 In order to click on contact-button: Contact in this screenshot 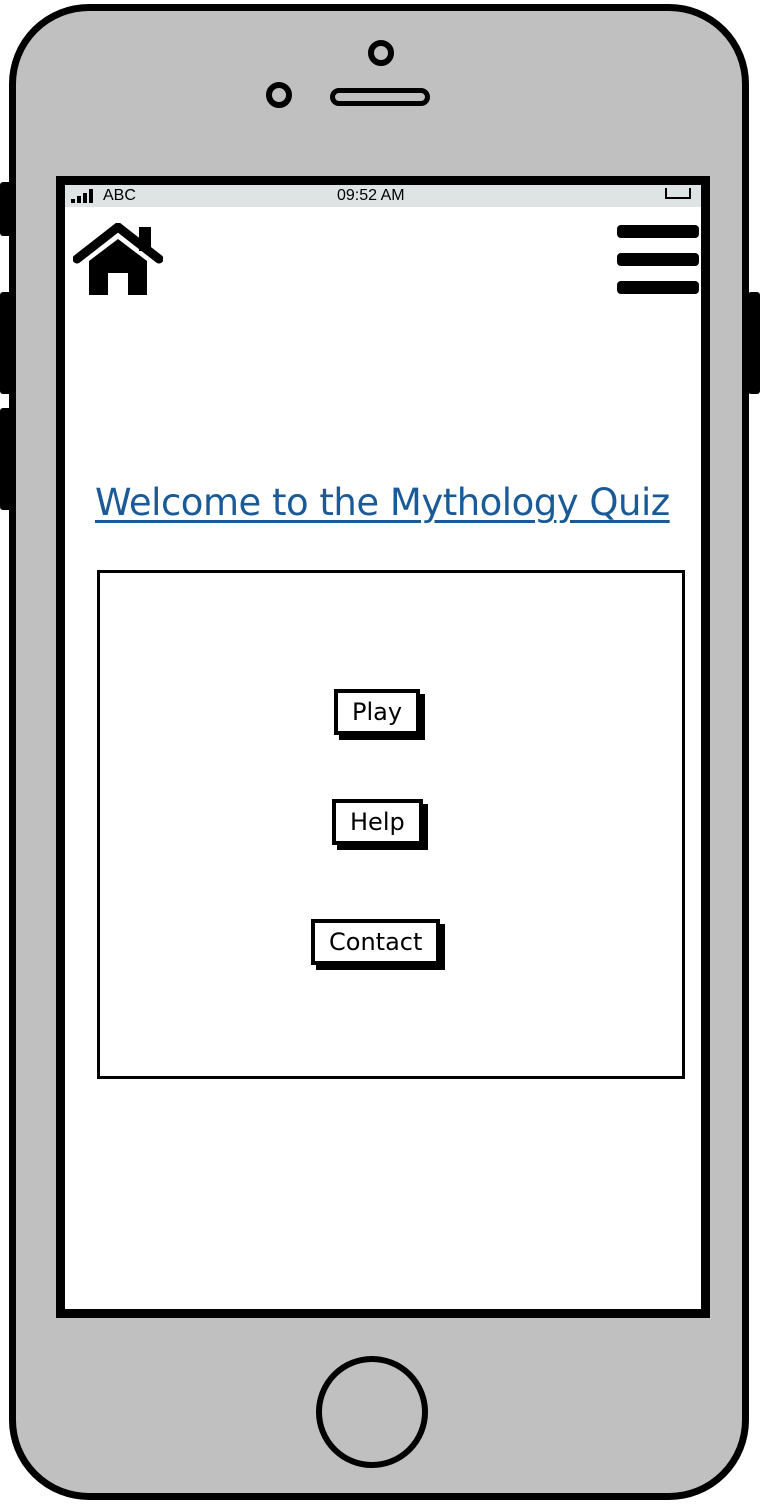, I will do `click(376, 942)`.